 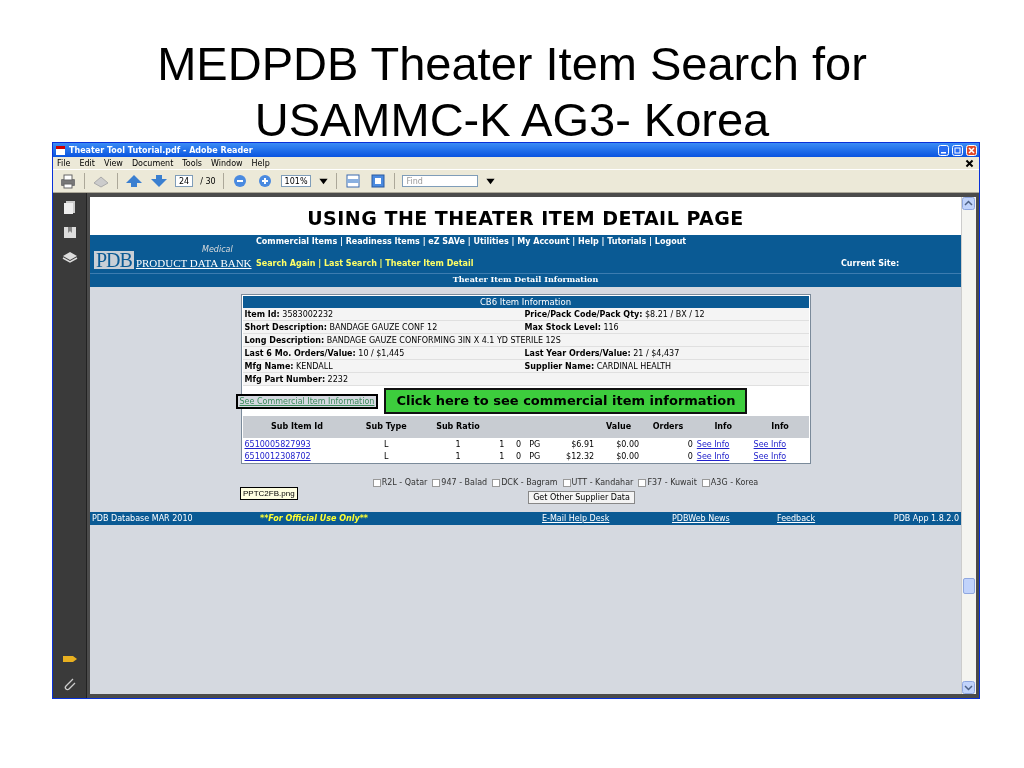 What do you see at coordinates (668, 426) in the screenshot?
I see `column-header: Orders` at bounding box center [668, 426].